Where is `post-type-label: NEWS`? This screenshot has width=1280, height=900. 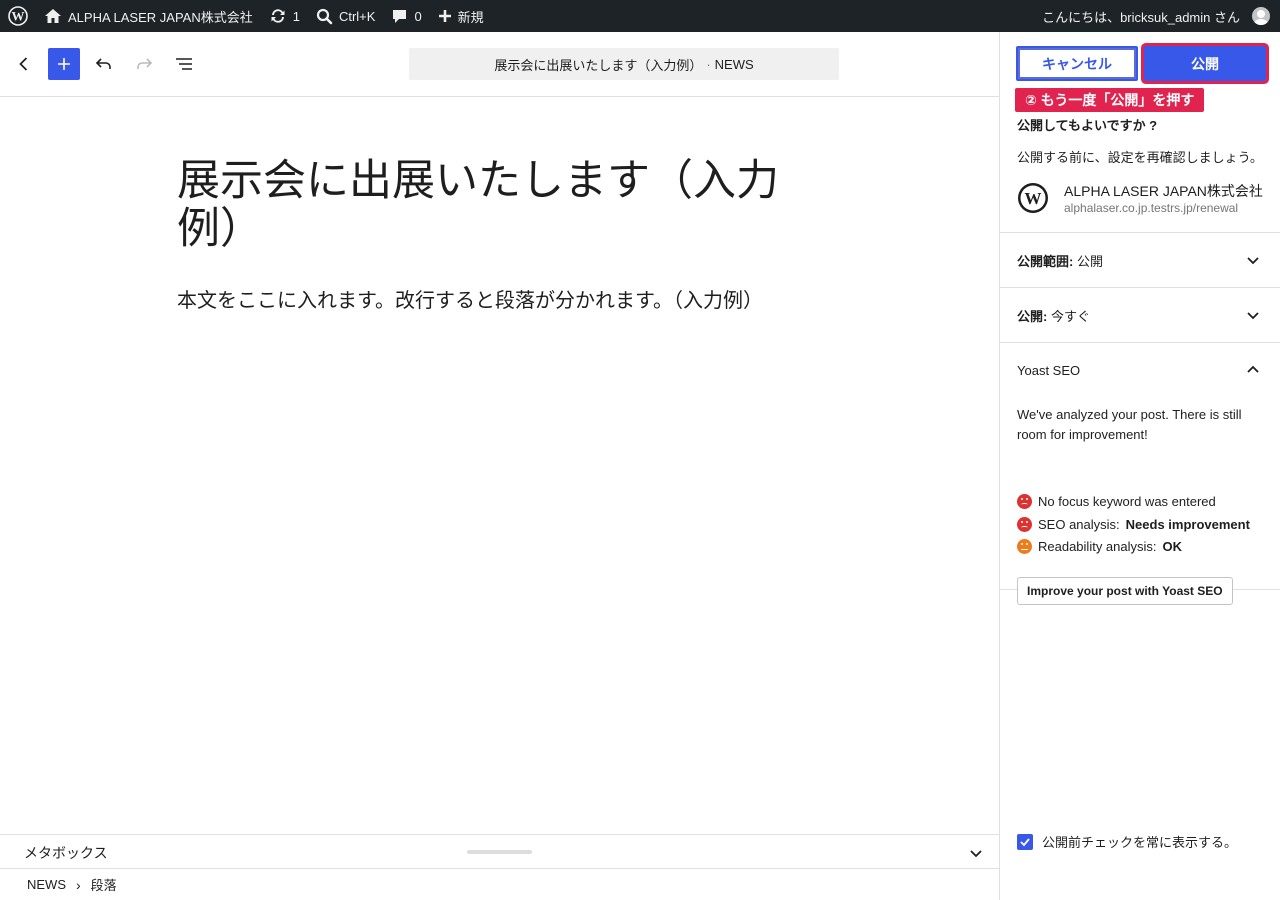 post-type-label: NEWS is located at coordinates (734, 64).